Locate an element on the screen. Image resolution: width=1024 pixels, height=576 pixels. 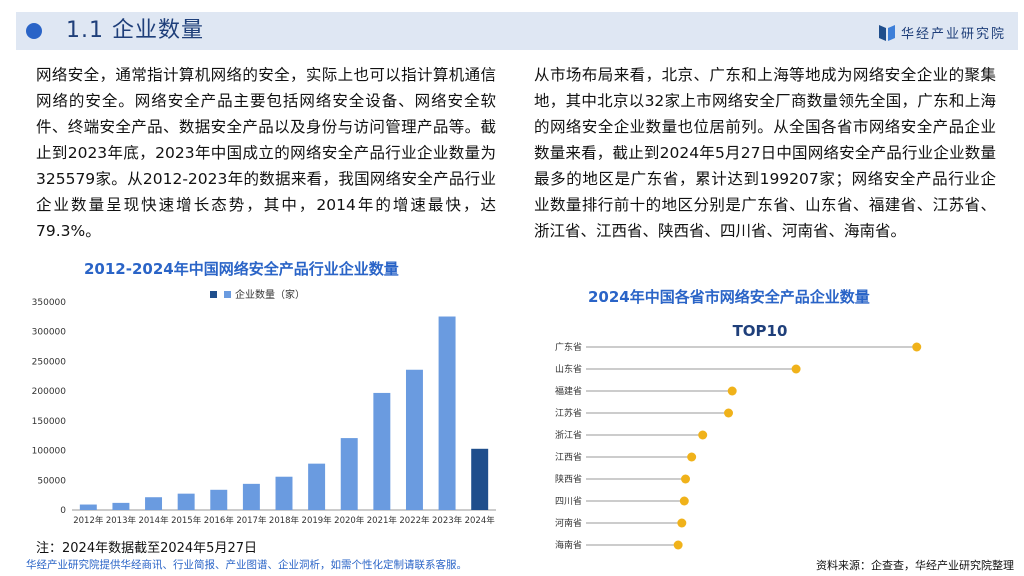
left-chart-title: 2012-2024年中国网络安全产品行业企业数量 is located at coordinates (241, 269).